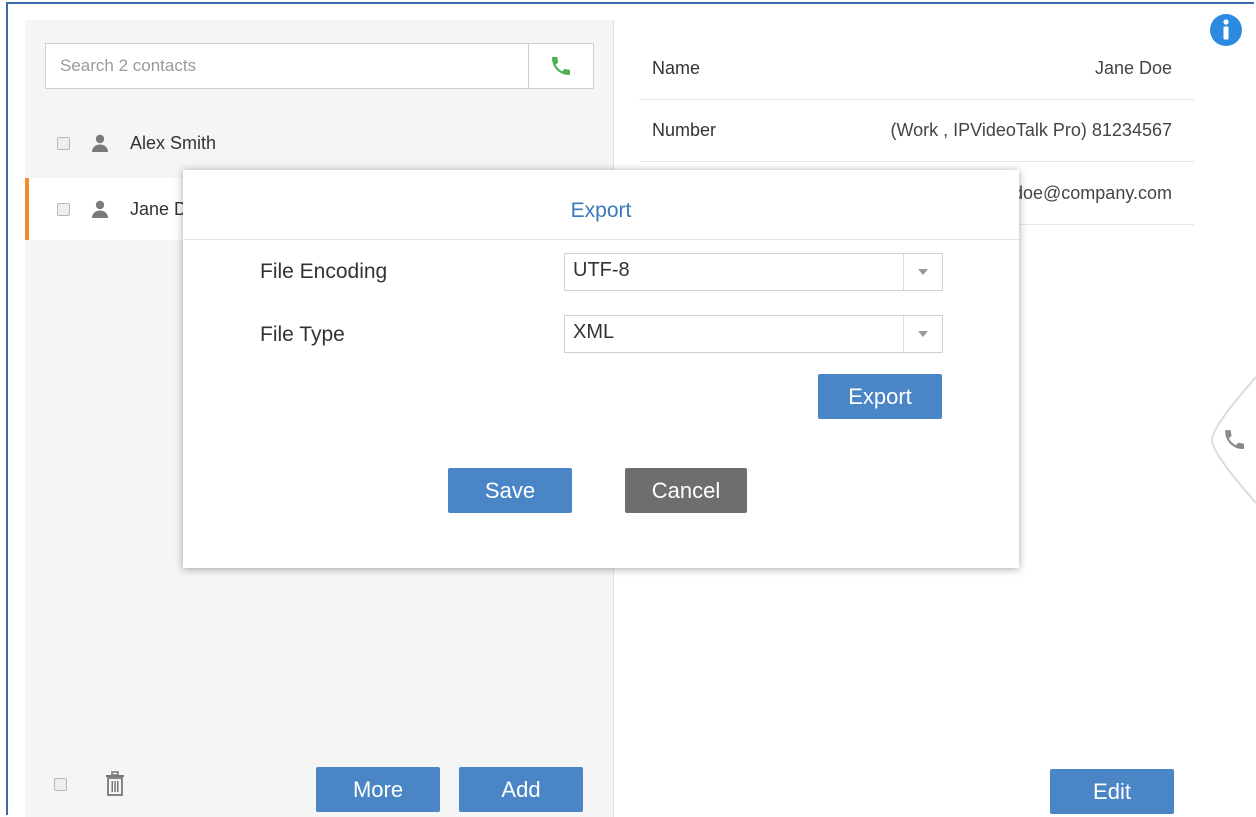 The width and height of the screenshot is (1256, 817). I want to click on select-all-checkbox, so click(60, 784).